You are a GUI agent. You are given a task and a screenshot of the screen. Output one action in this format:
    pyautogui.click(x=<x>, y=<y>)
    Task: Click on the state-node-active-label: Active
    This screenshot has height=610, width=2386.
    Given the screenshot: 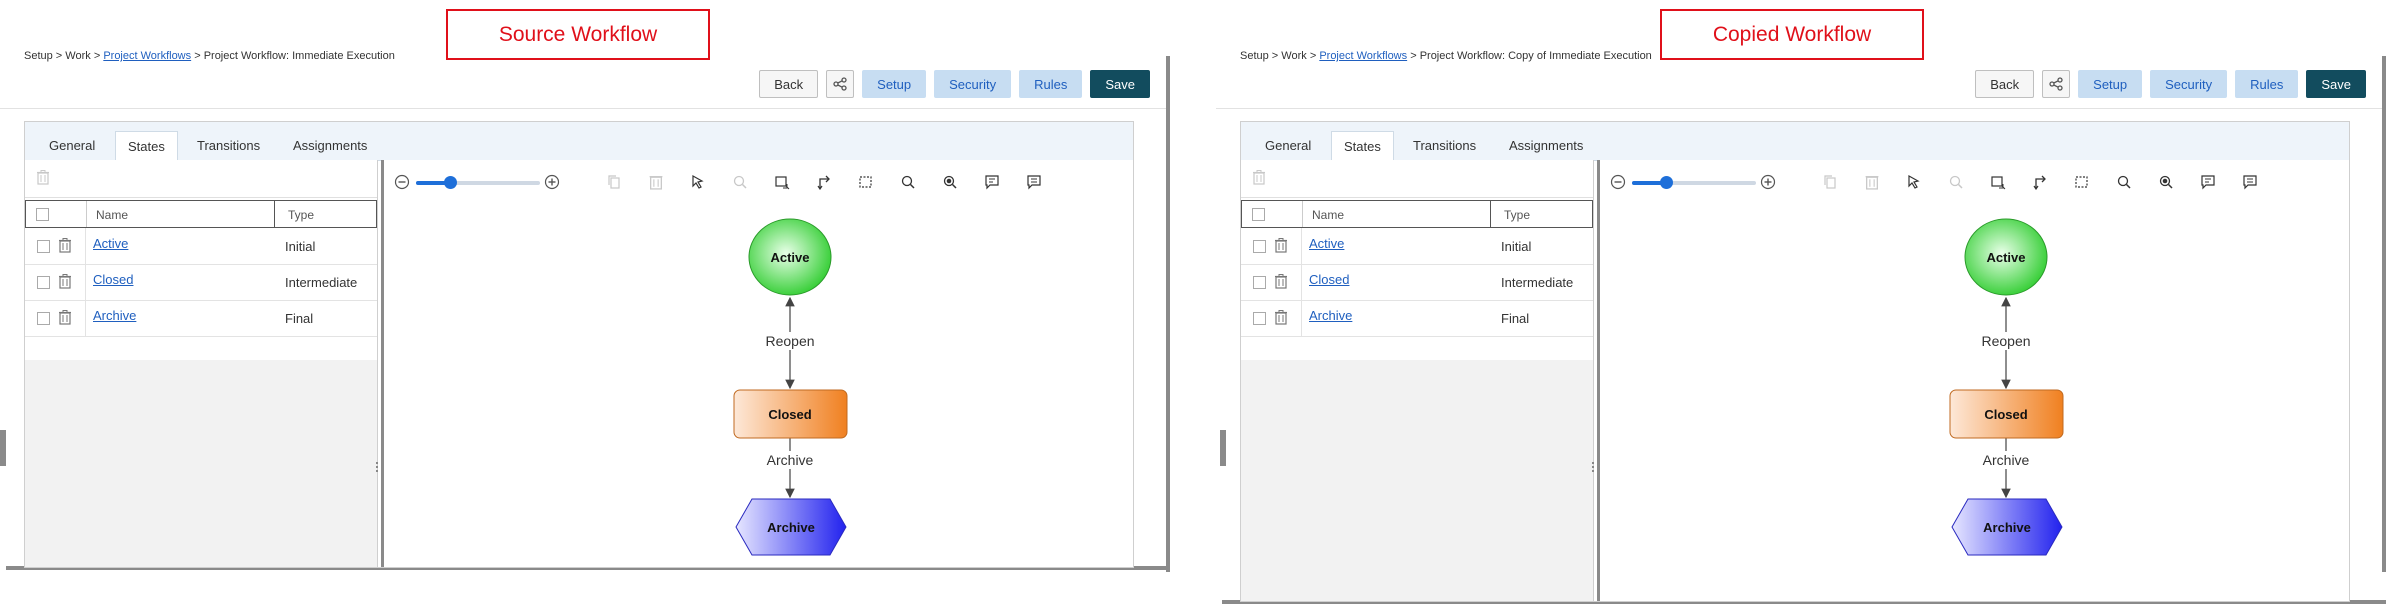 What is the action you would take?
    pyautogui.click(x=2005, y=257)
    